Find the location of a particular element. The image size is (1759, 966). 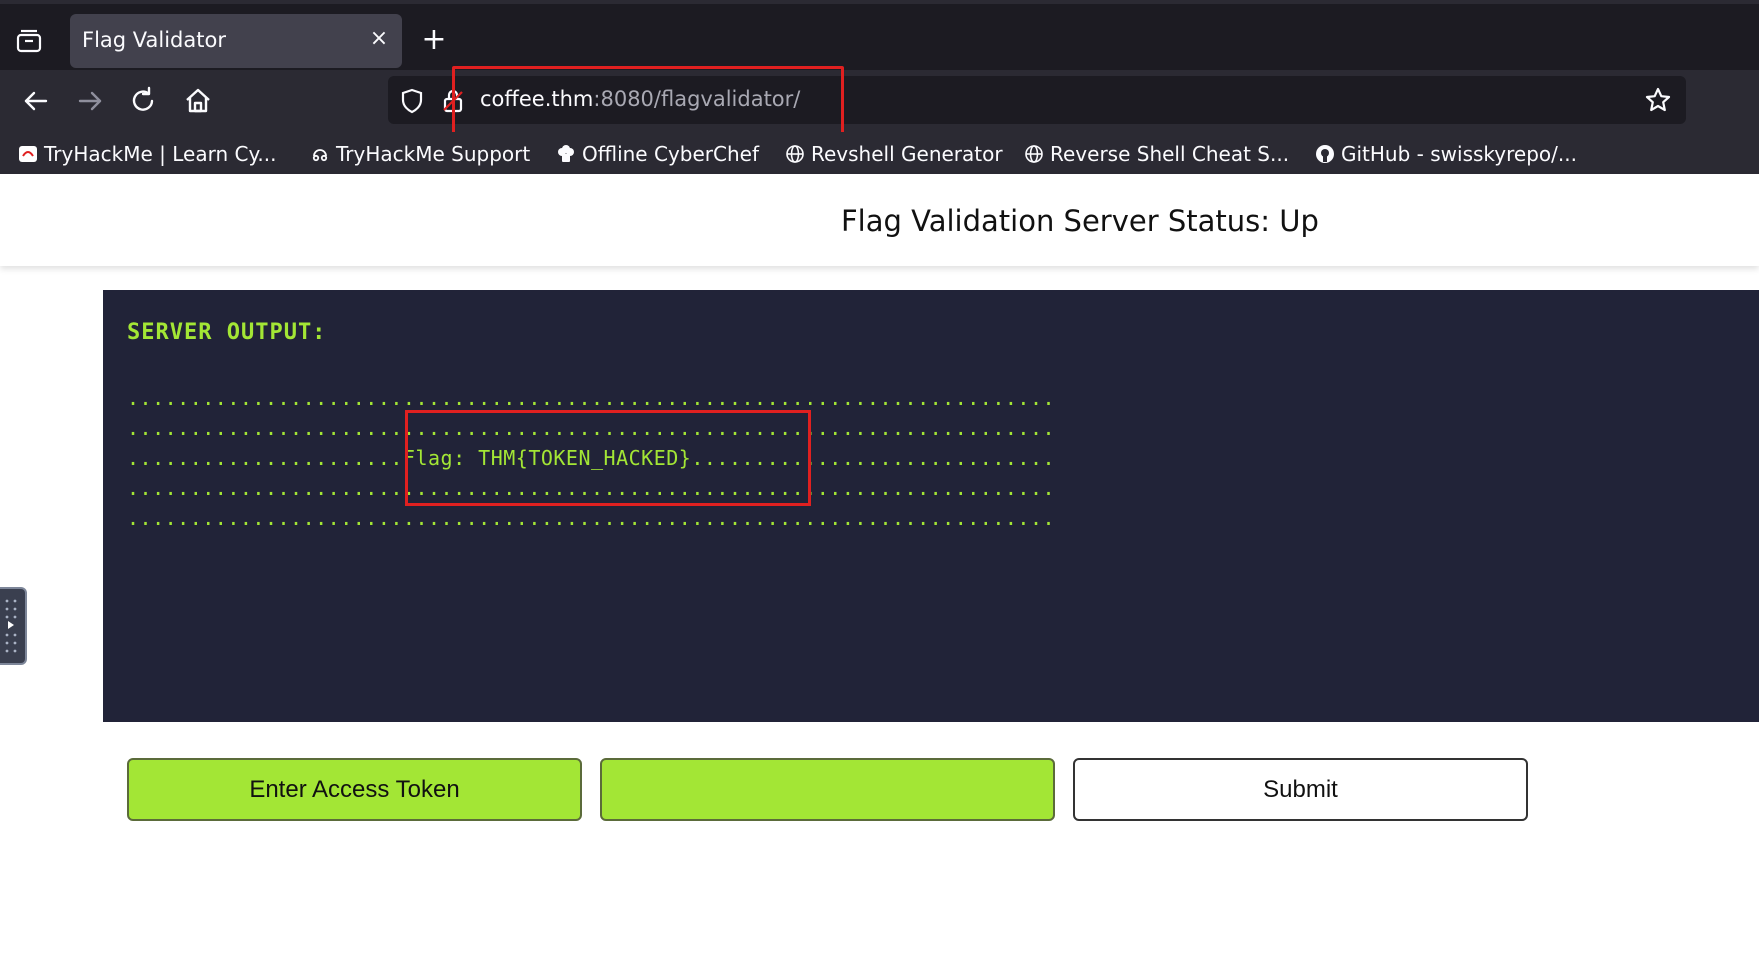

tab-flag-validator: Flag Validator × is located at coordinates (236, 41).